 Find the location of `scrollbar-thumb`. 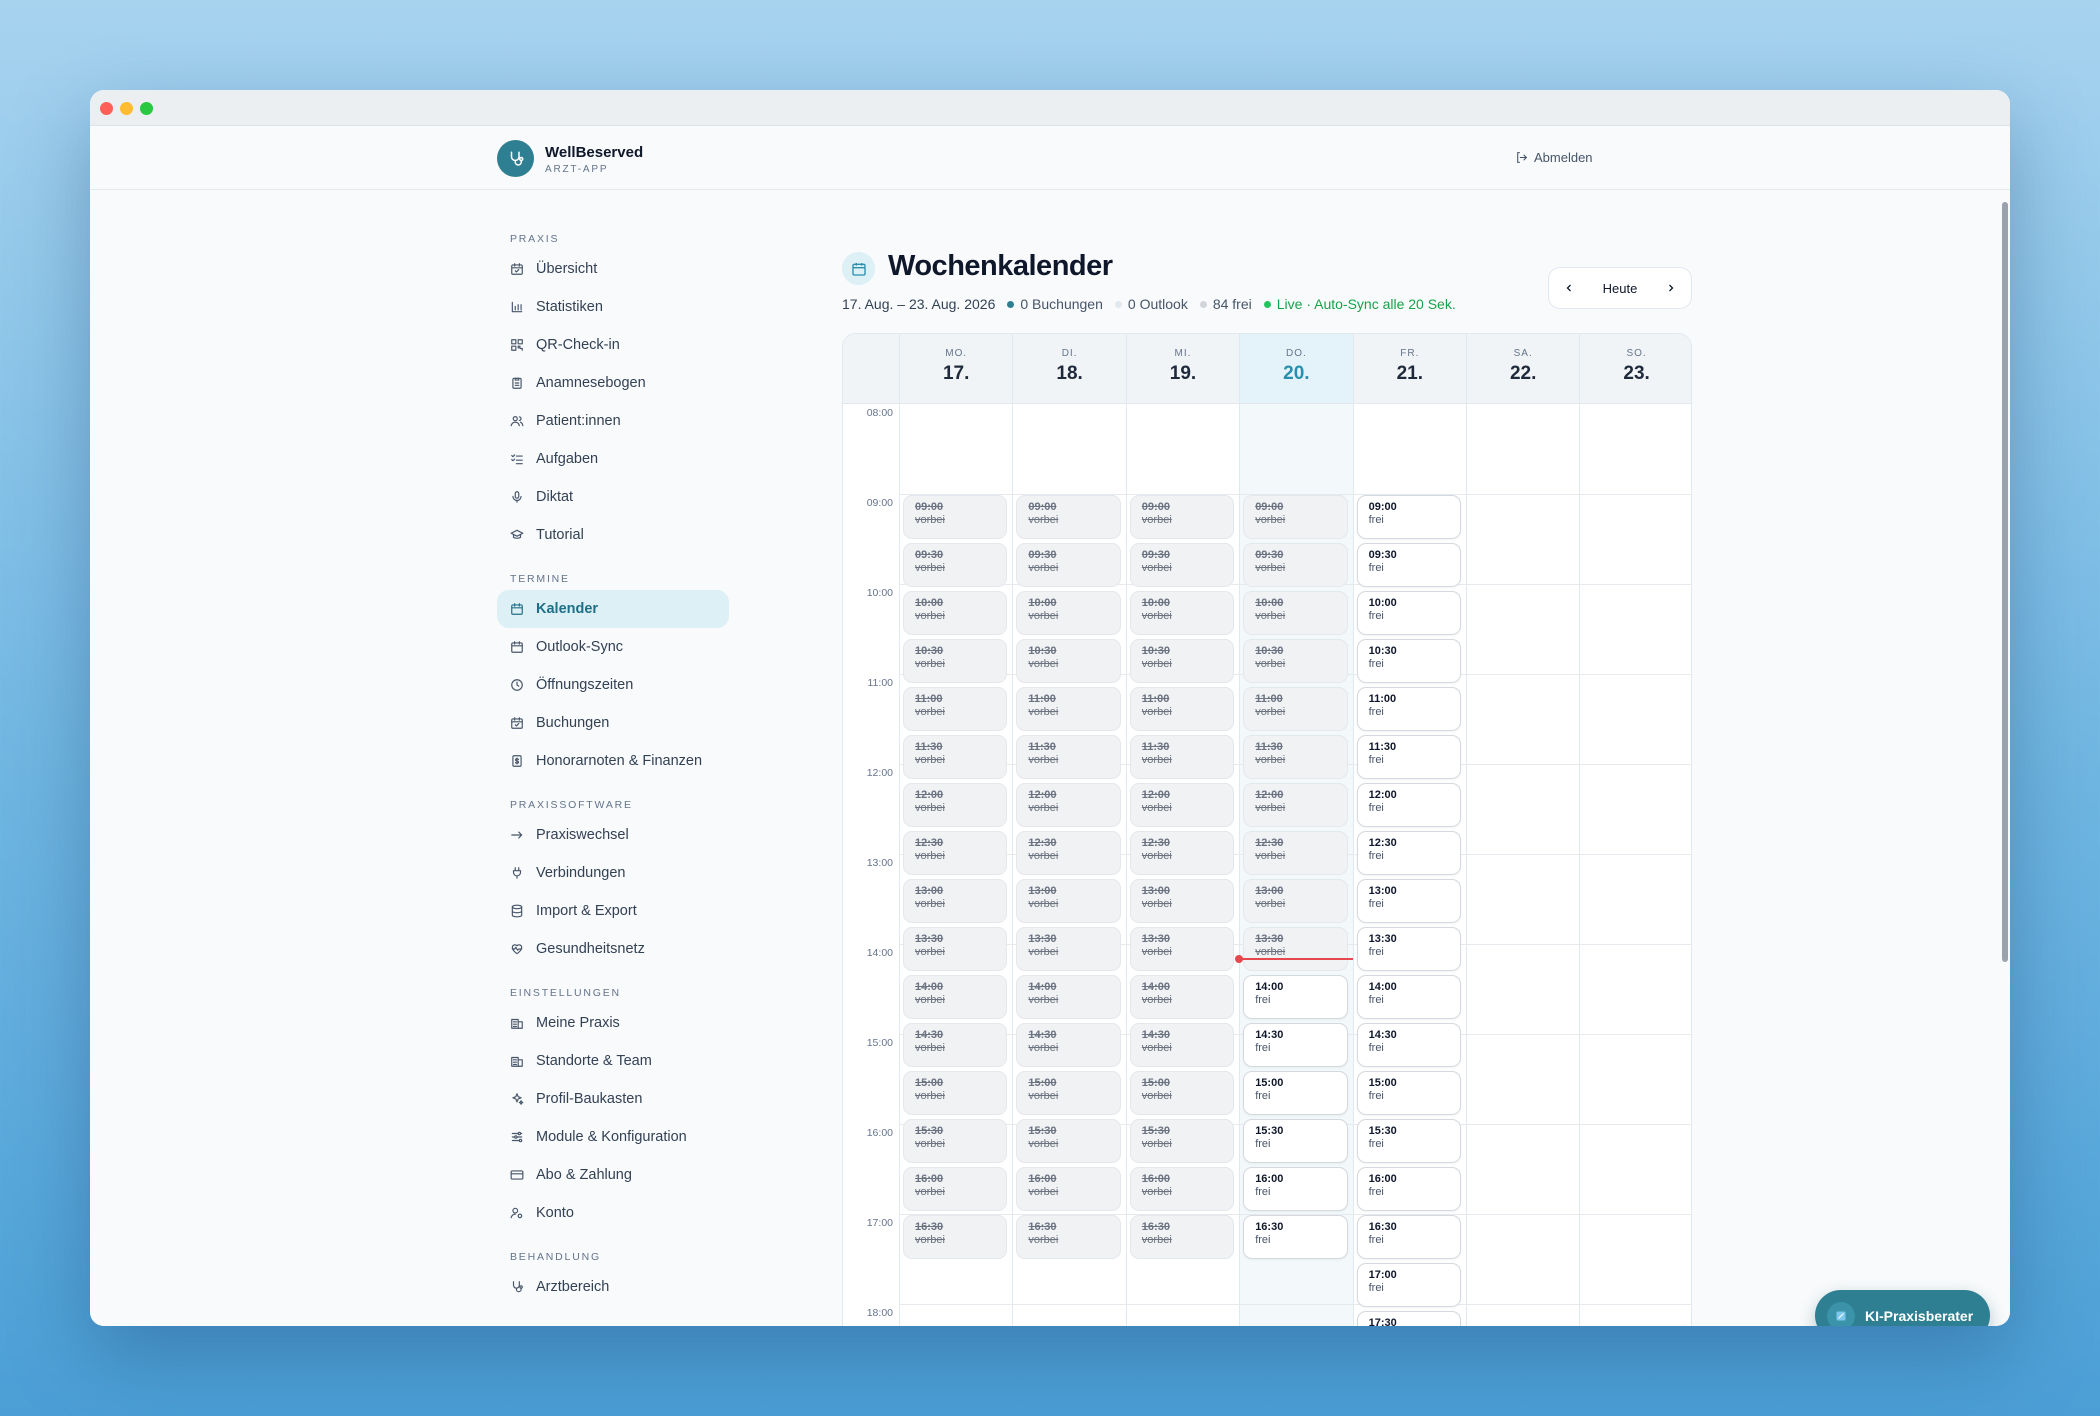

scrollbar-thumb is located at coordinates (2005, 582).